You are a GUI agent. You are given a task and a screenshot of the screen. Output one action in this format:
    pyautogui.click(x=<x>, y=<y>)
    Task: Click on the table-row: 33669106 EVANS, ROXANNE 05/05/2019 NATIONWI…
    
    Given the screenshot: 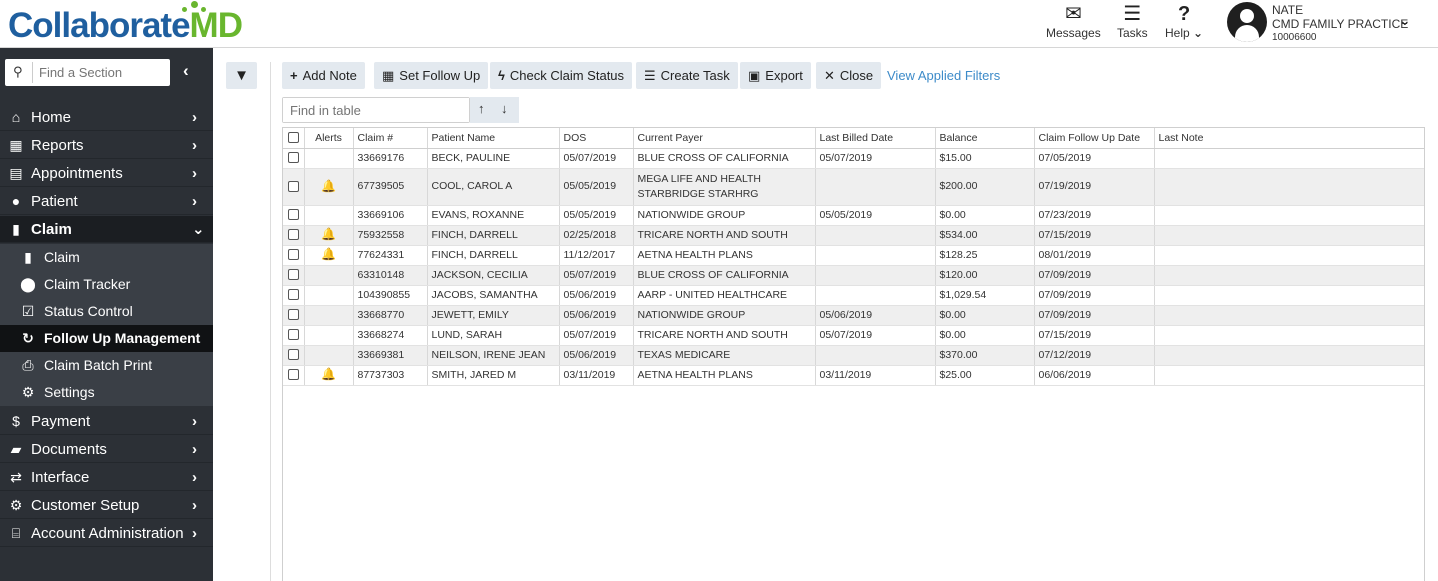 What is the action you would take?
    pyautogui.click(x=853, y=215)
    